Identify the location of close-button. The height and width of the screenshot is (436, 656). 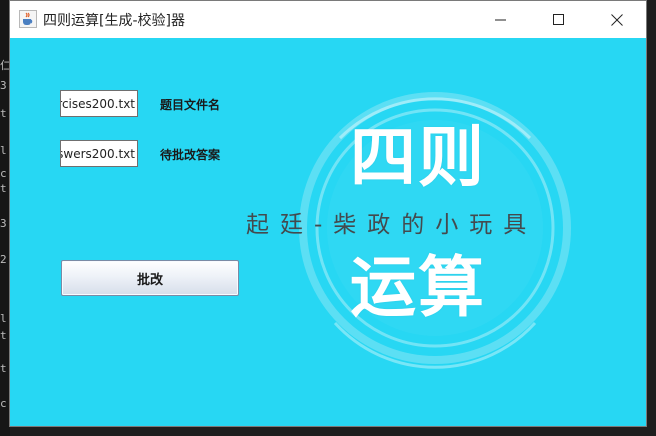
(617, 19).